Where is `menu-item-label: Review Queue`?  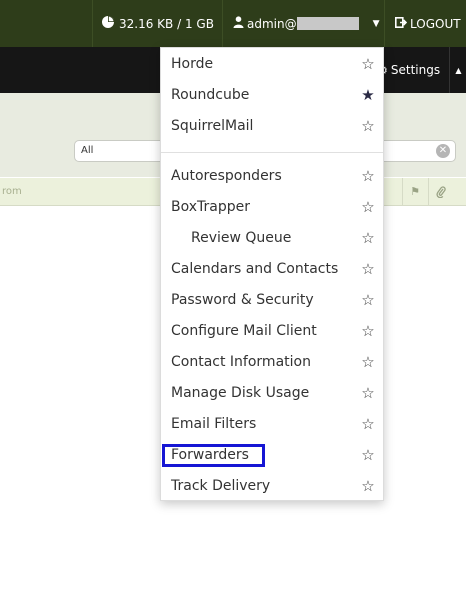
menu-item-label: Review Queue is located at coordinates (241, 238).